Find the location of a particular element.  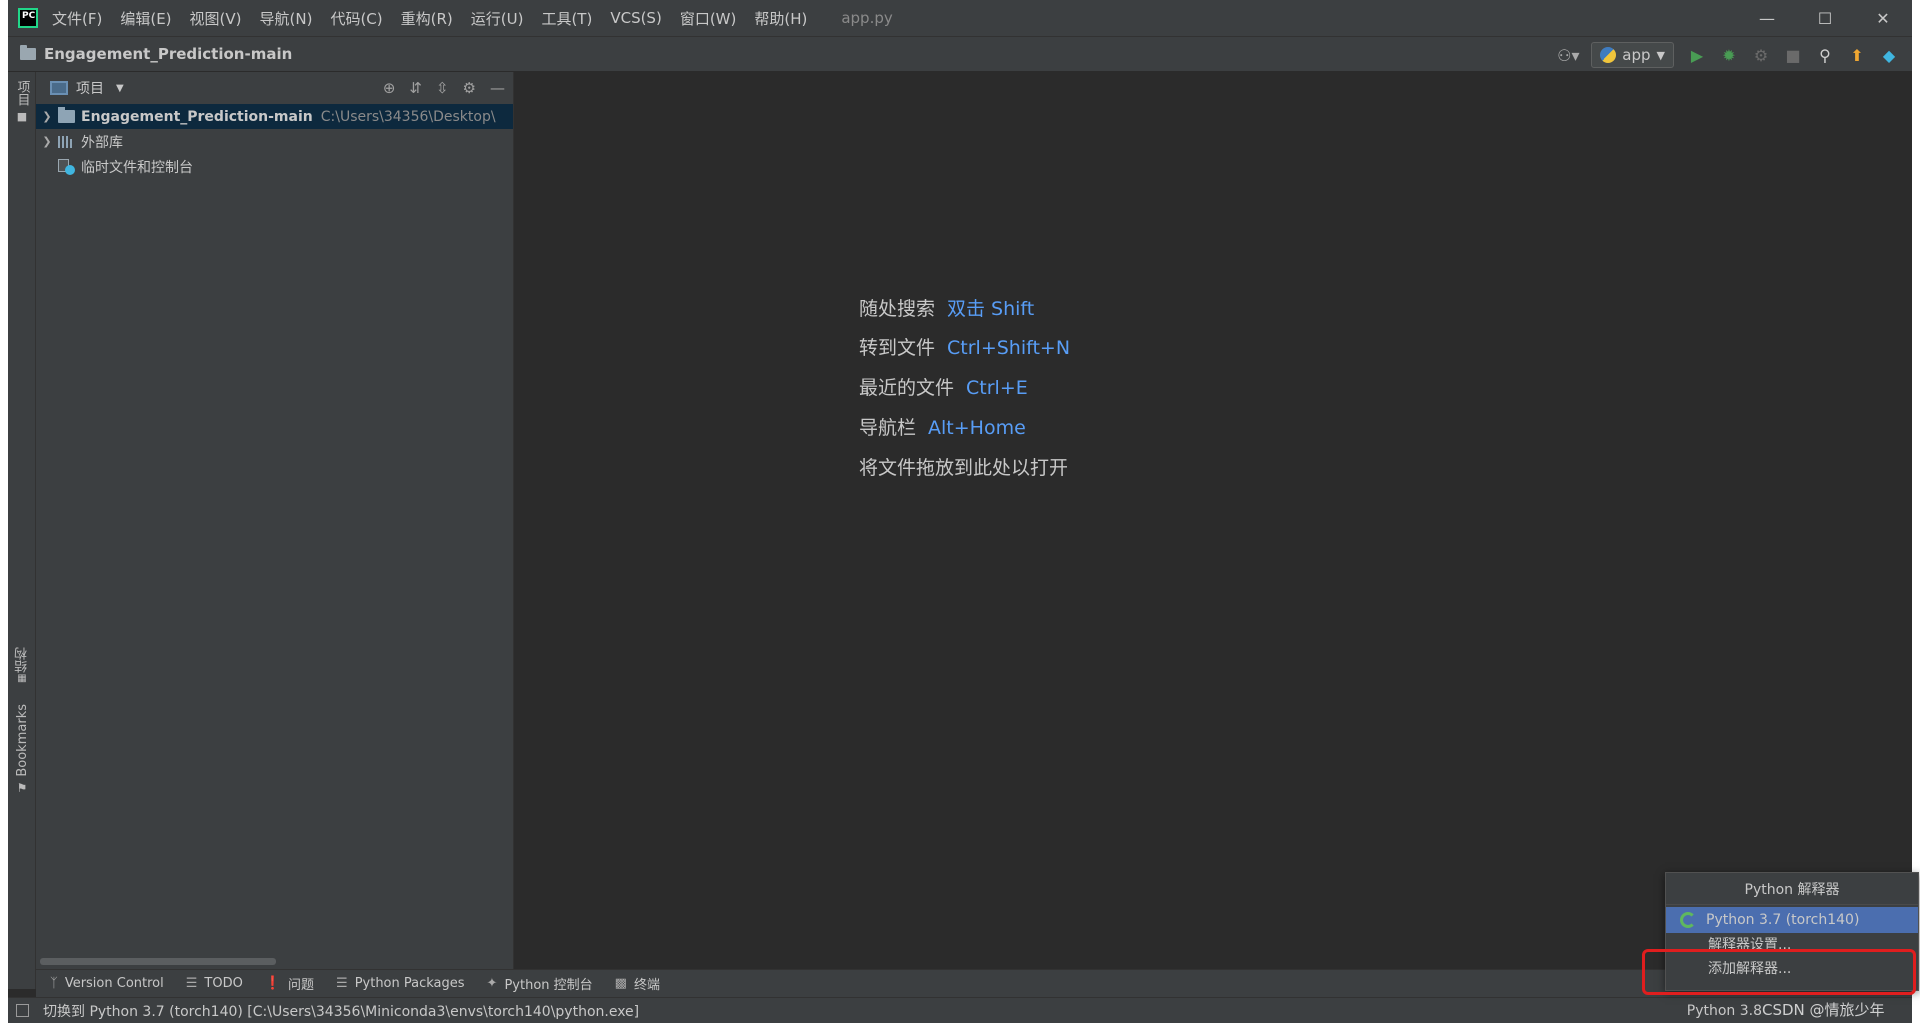

collapse-all-icon: ⇳ is located at coordinates (442, 88).